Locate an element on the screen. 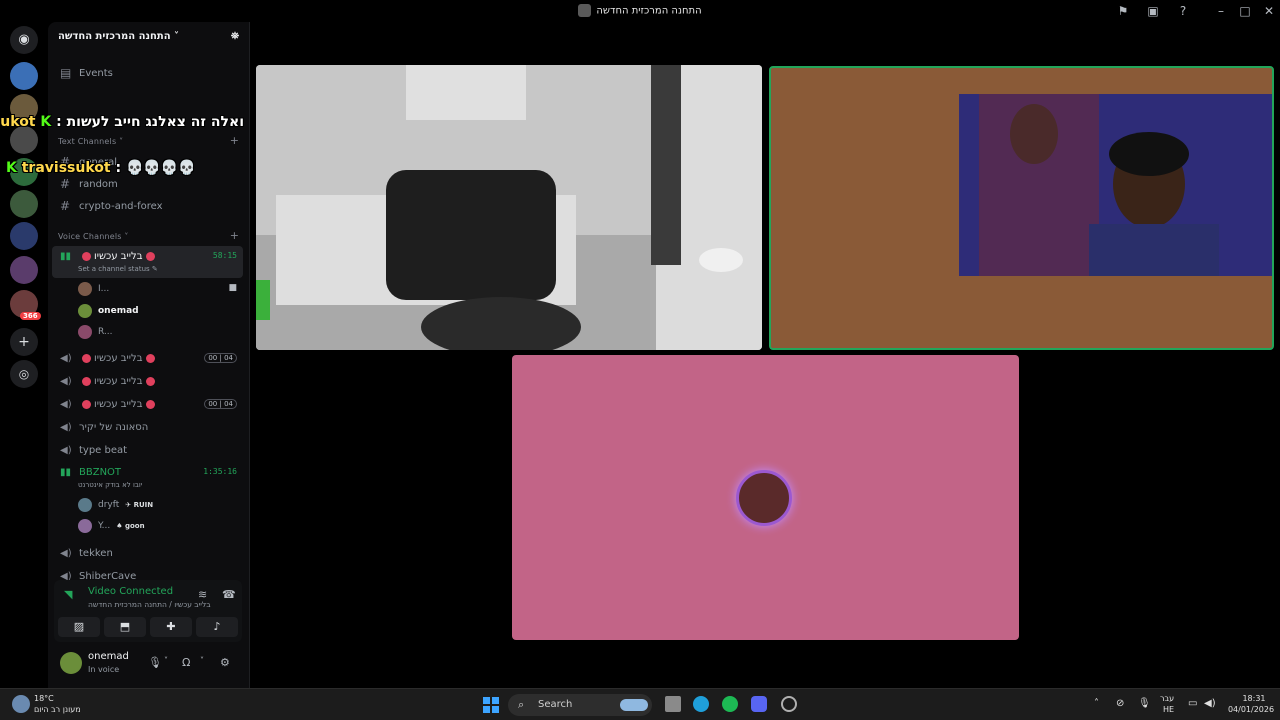  window-title: התחנה המרכזית החדשה is located at coordinates (640, 10).